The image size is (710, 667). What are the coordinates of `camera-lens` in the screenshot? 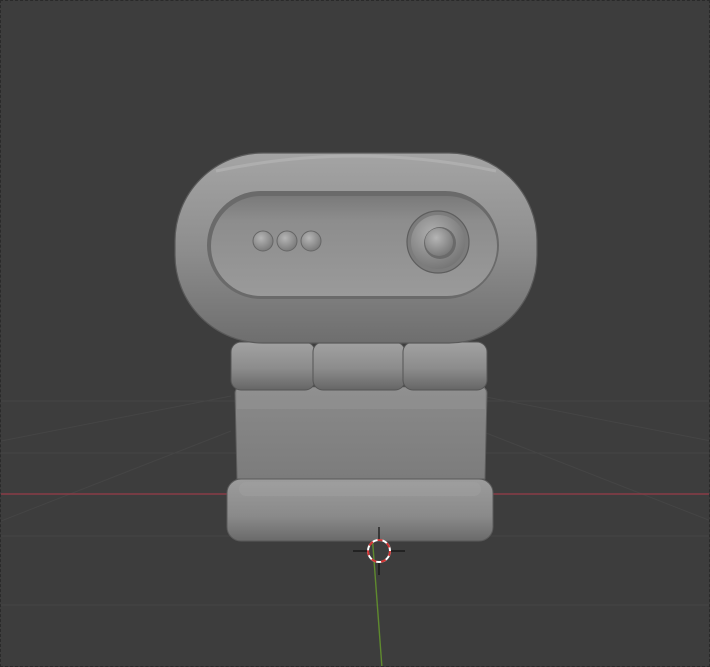 It's located at (438, 242).